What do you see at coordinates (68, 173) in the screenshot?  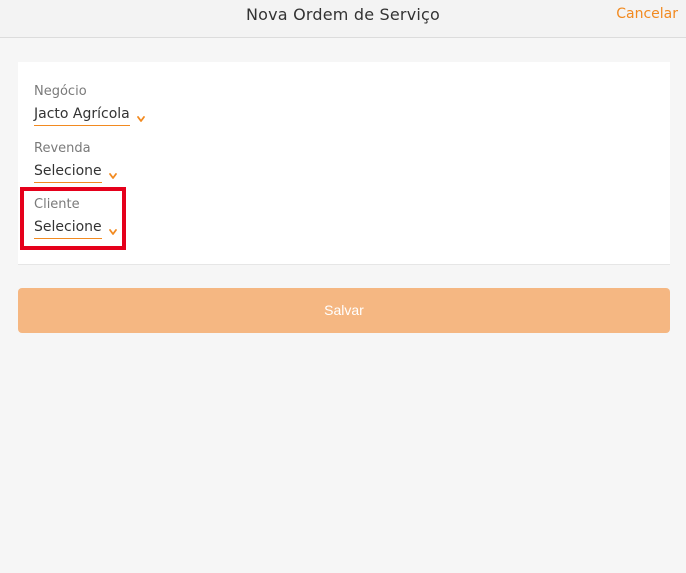 I see `select-value: Selecione` at bounding box center [68, 173].